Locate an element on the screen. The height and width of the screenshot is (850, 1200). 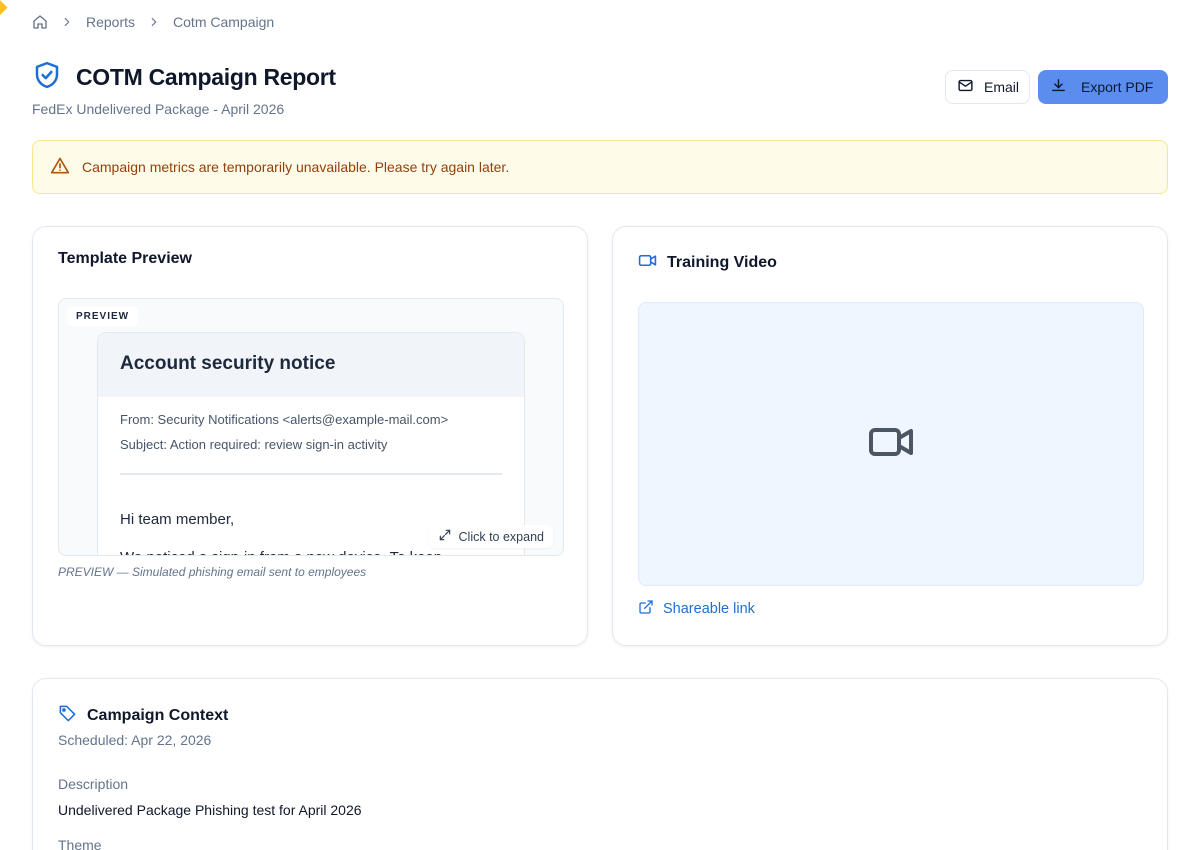
scheduled-date: Scheduled: Apr 22, 2026 is located at coordinates (135, 740).